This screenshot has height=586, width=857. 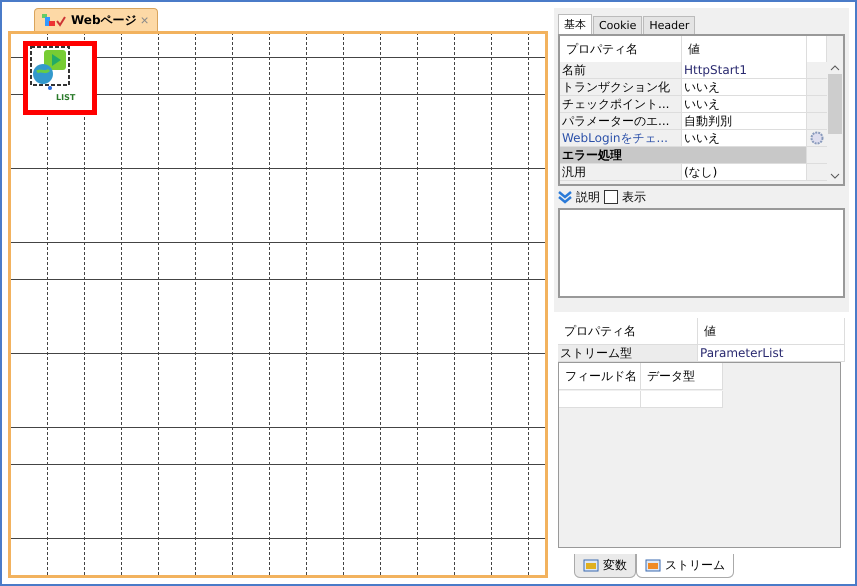 What do you see at coordinates (600, 376) in the screenshot?
I see `column-header: フィールド名` at bounding box center [600, 376].